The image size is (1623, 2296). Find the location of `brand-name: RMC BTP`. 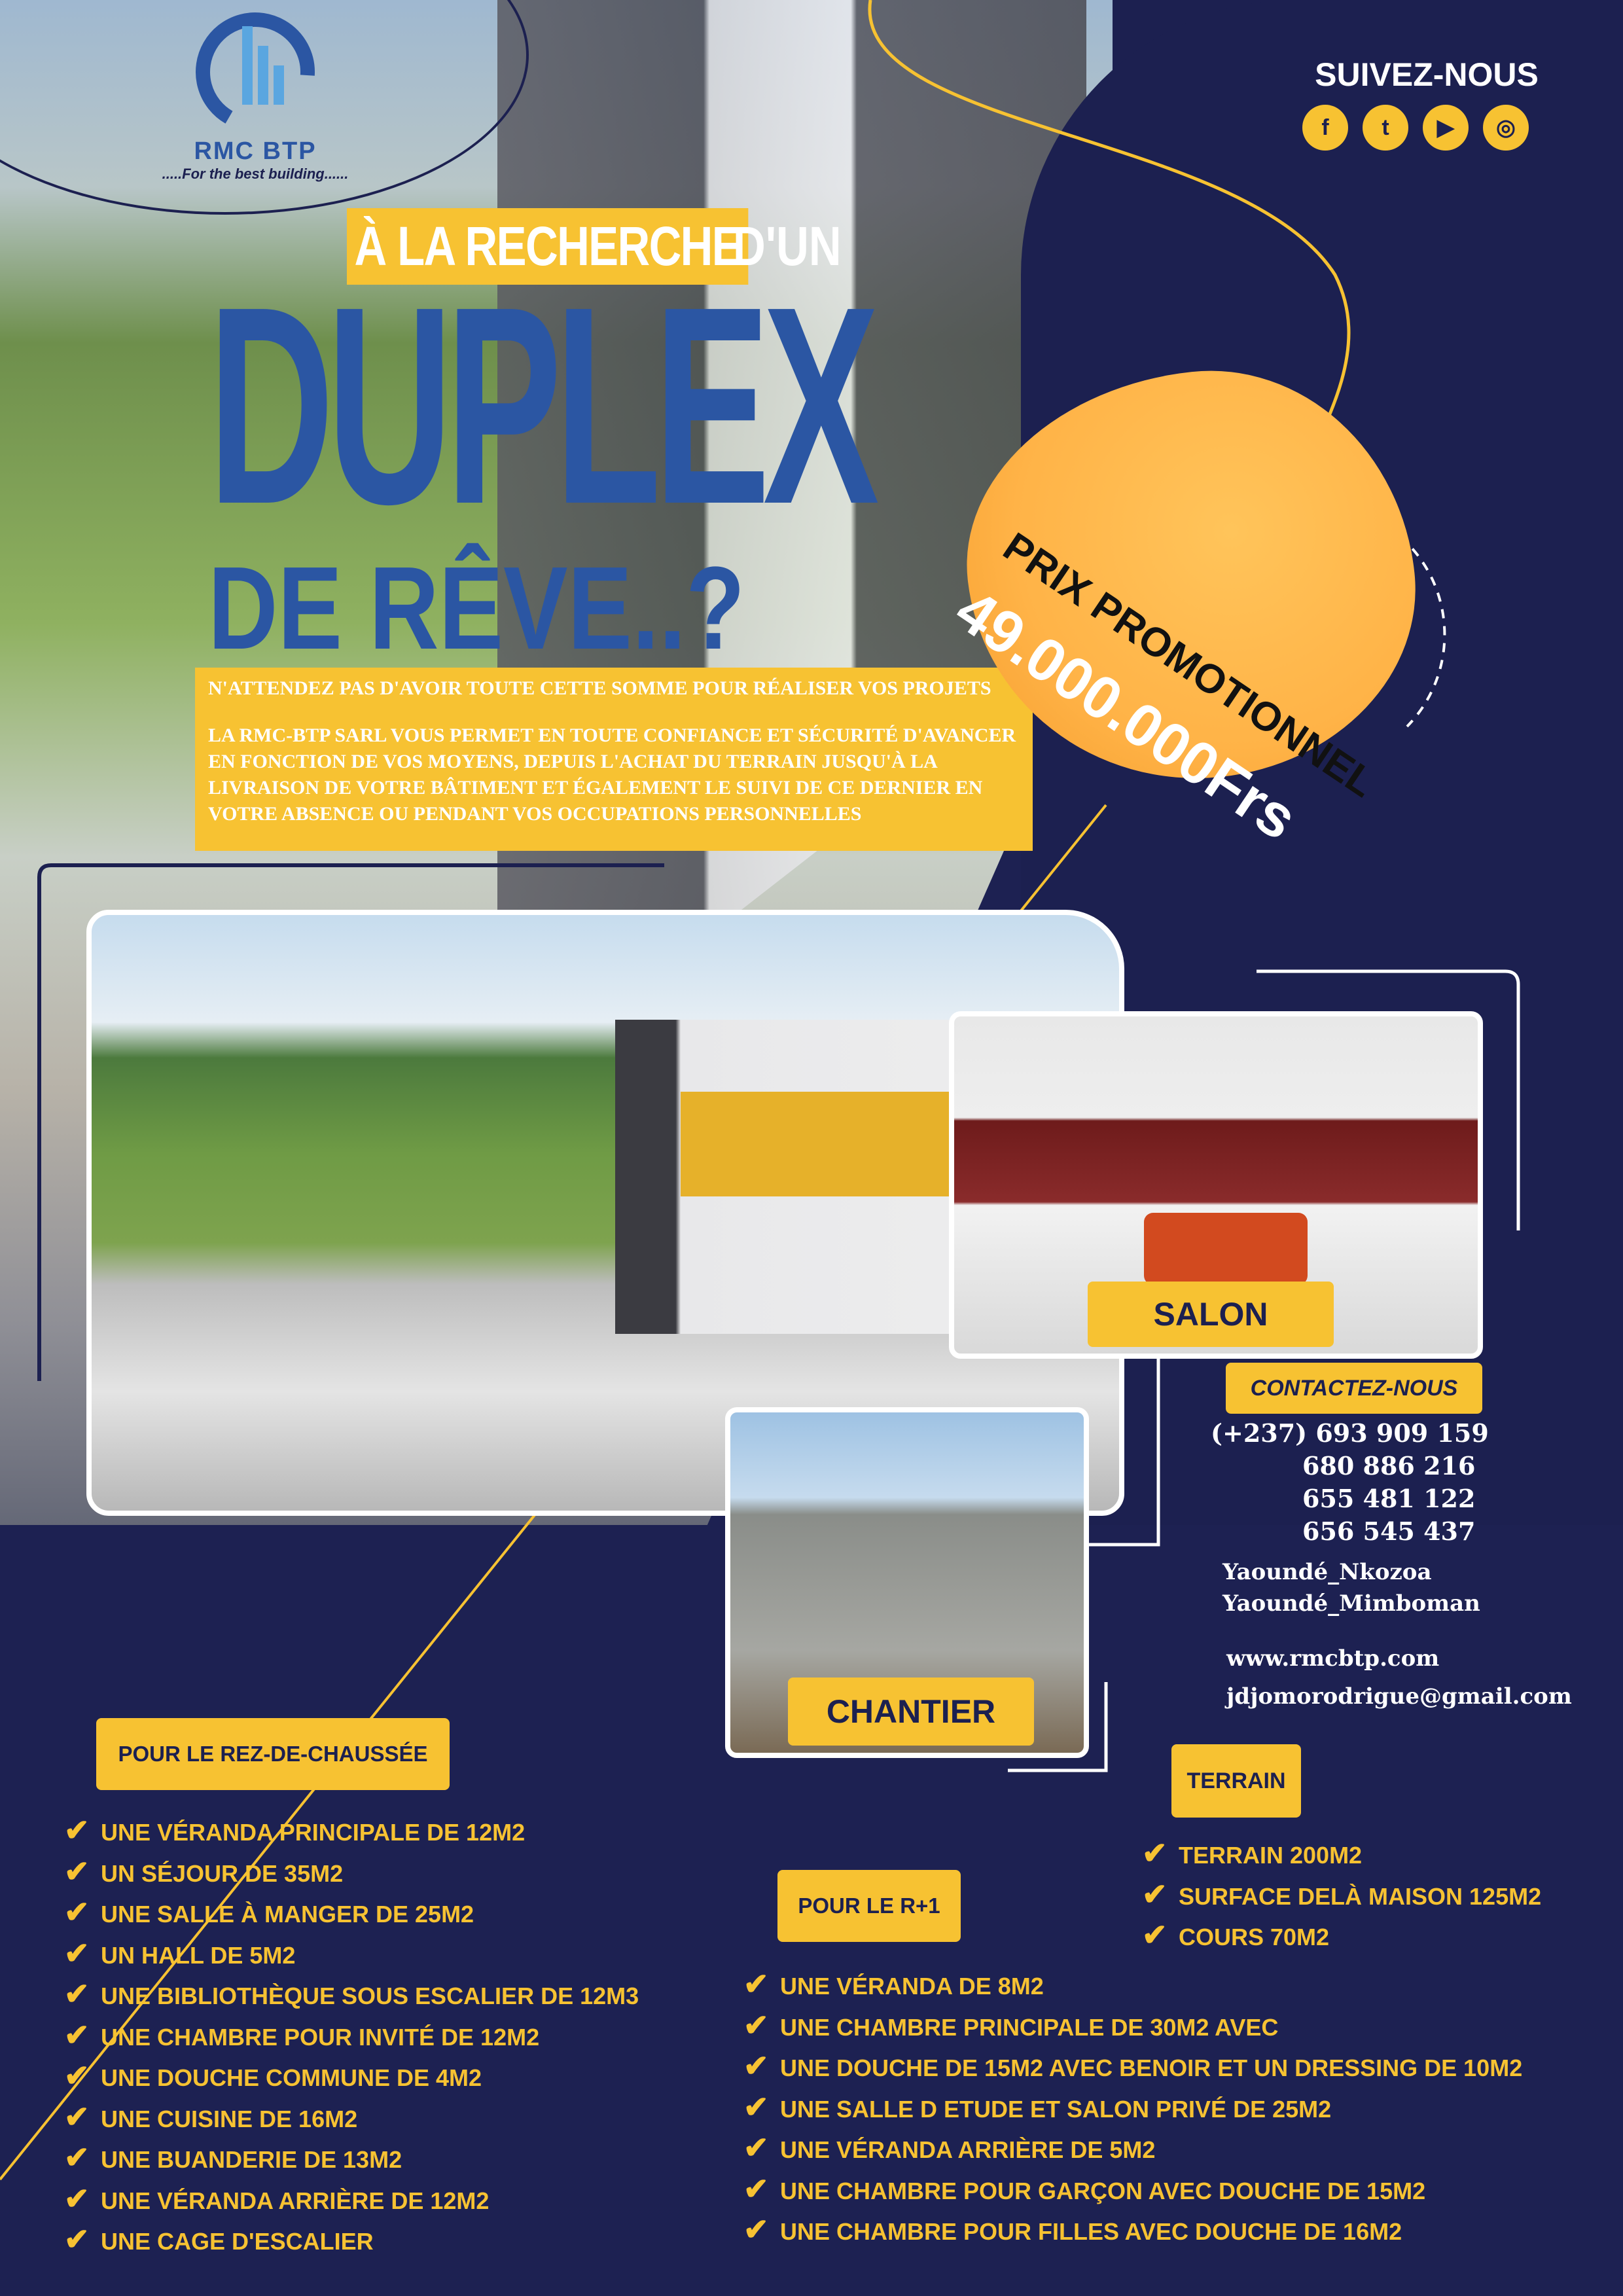

brand-name: RMC BTP is located at coordinates (255, 151).